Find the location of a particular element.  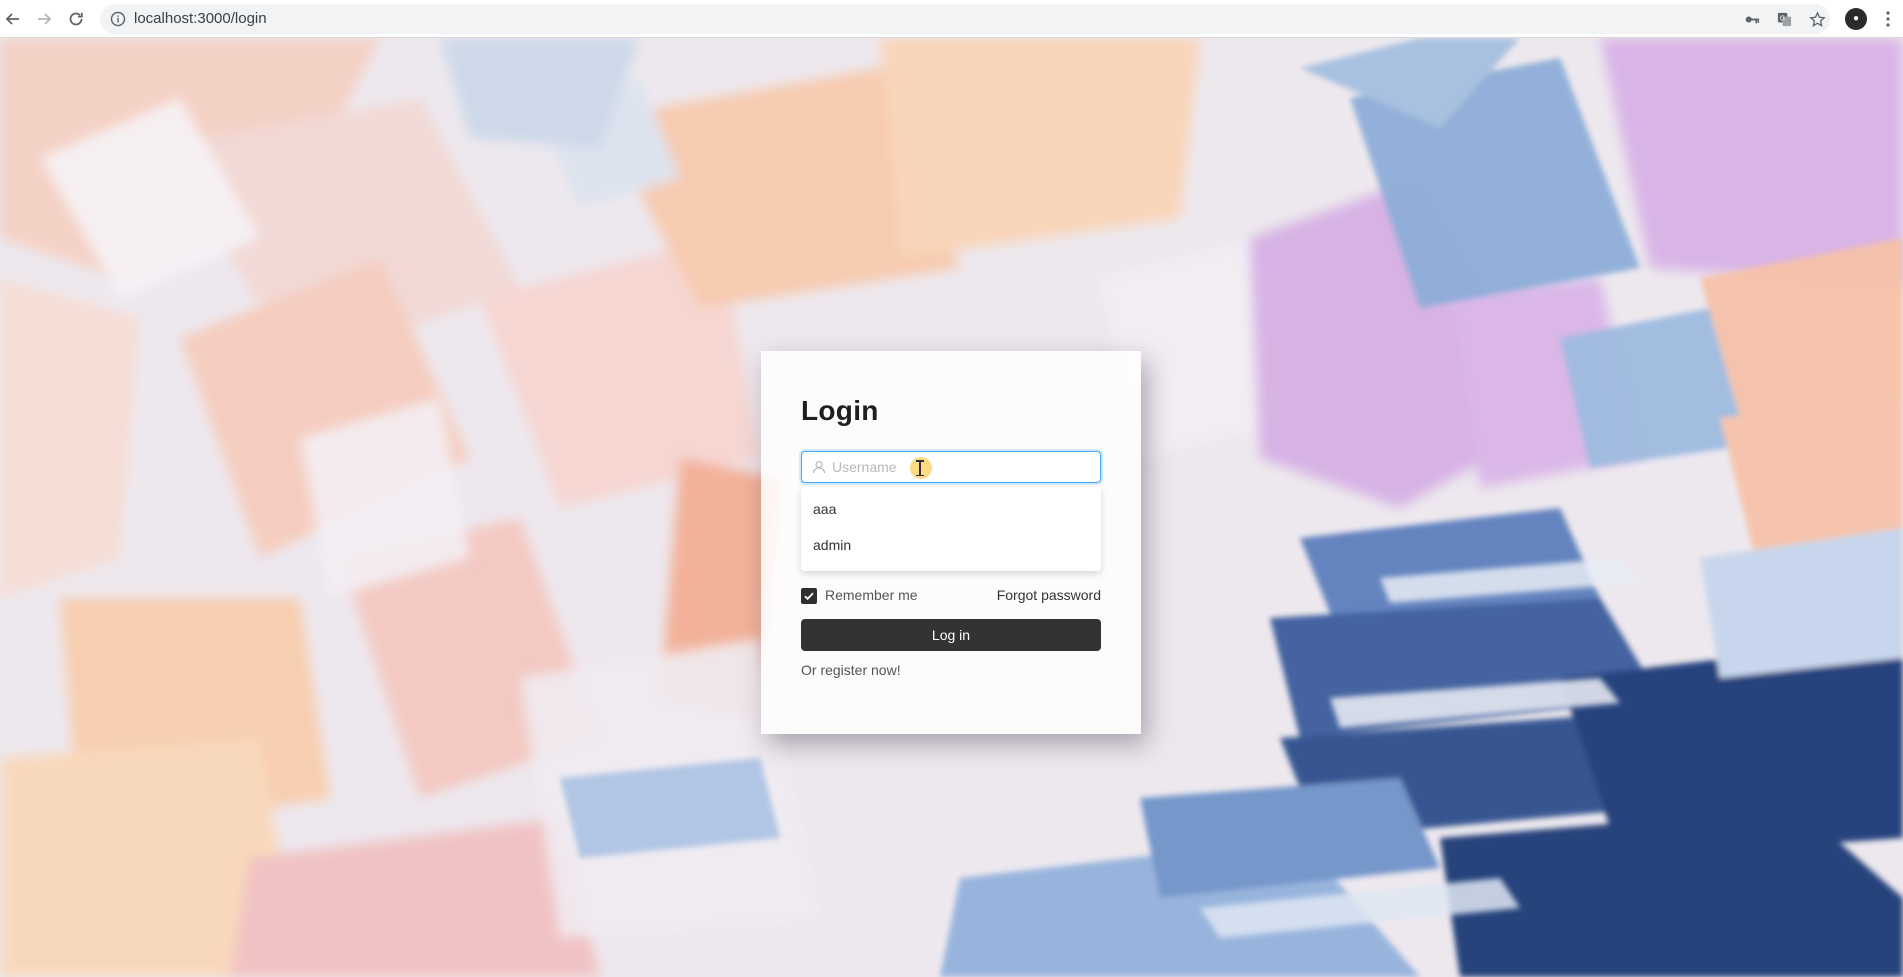

key-icon is located at coordinates (1752, 19).